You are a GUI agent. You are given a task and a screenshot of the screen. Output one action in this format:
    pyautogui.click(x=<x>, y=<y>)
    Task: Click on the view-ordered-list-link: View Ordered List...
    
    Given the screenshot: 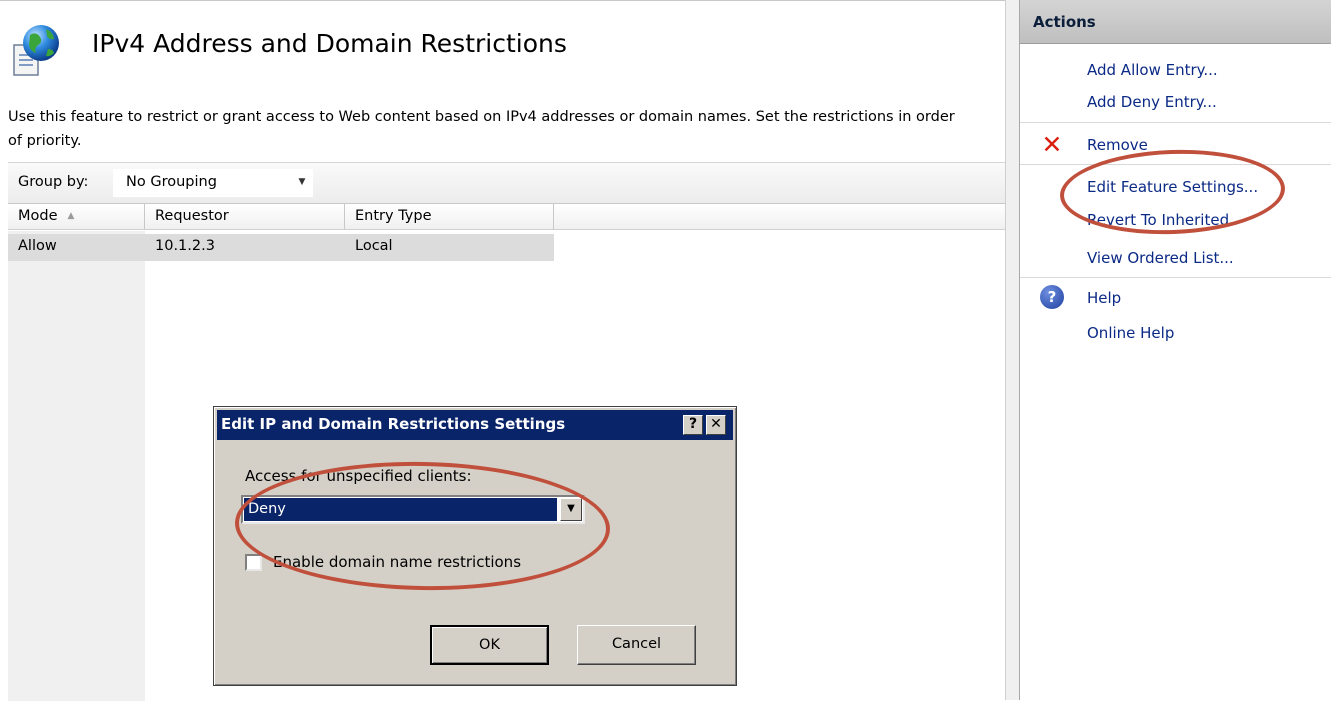 What is the action you would take?
    pyautogui.click(x=1160, y=258)
    